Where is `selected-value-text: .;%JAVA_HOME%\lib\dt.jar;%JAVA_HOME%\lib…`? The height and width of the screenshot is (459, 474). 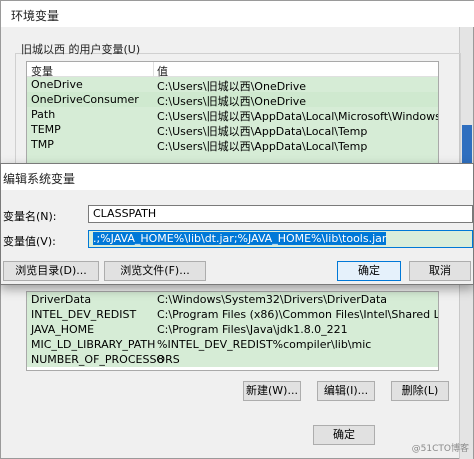 selected-value-text: .;%JAVA_HOME%\lib\dt.jar;%JAVA_HOME%\lib… is located at coordinates (240, 238).